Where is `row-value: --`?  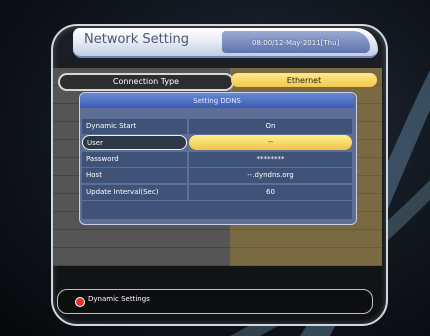 row-value: -- is located at coordinates (270, 142).